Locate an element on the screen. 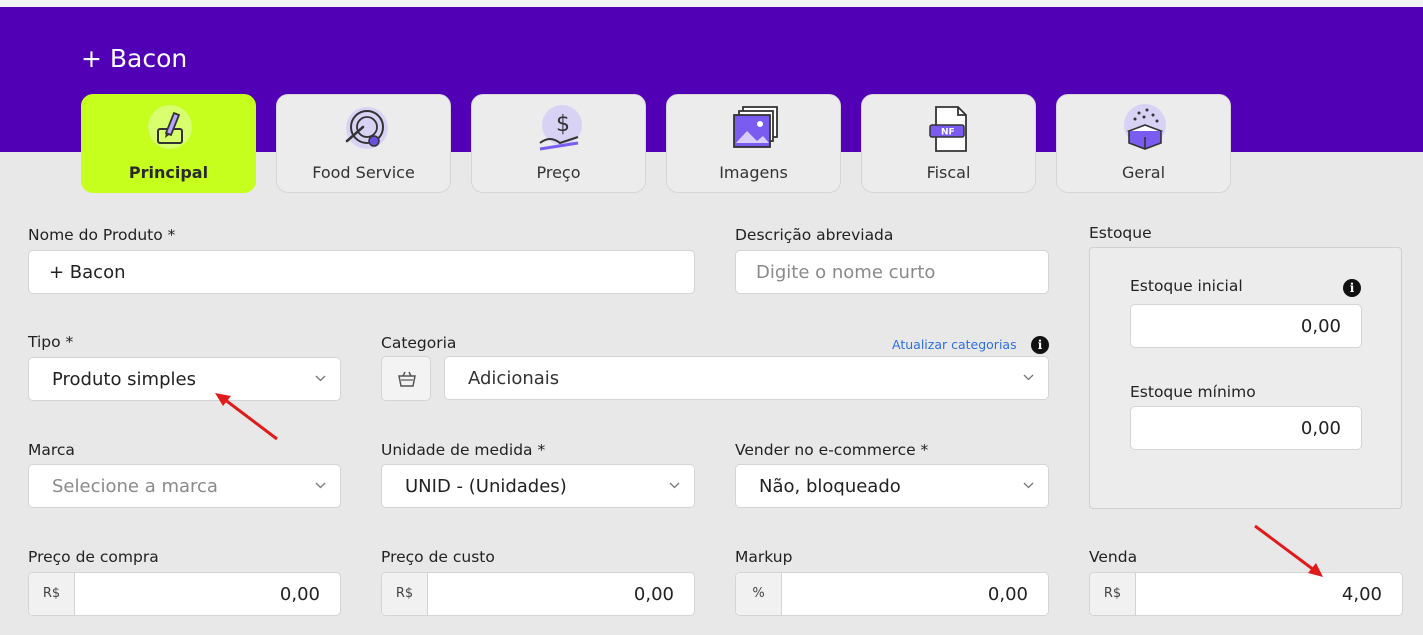 The width and height of the screenshot is (1423, 635). descricao-input: Digite o nome curto is located at coordinates (892, 272).